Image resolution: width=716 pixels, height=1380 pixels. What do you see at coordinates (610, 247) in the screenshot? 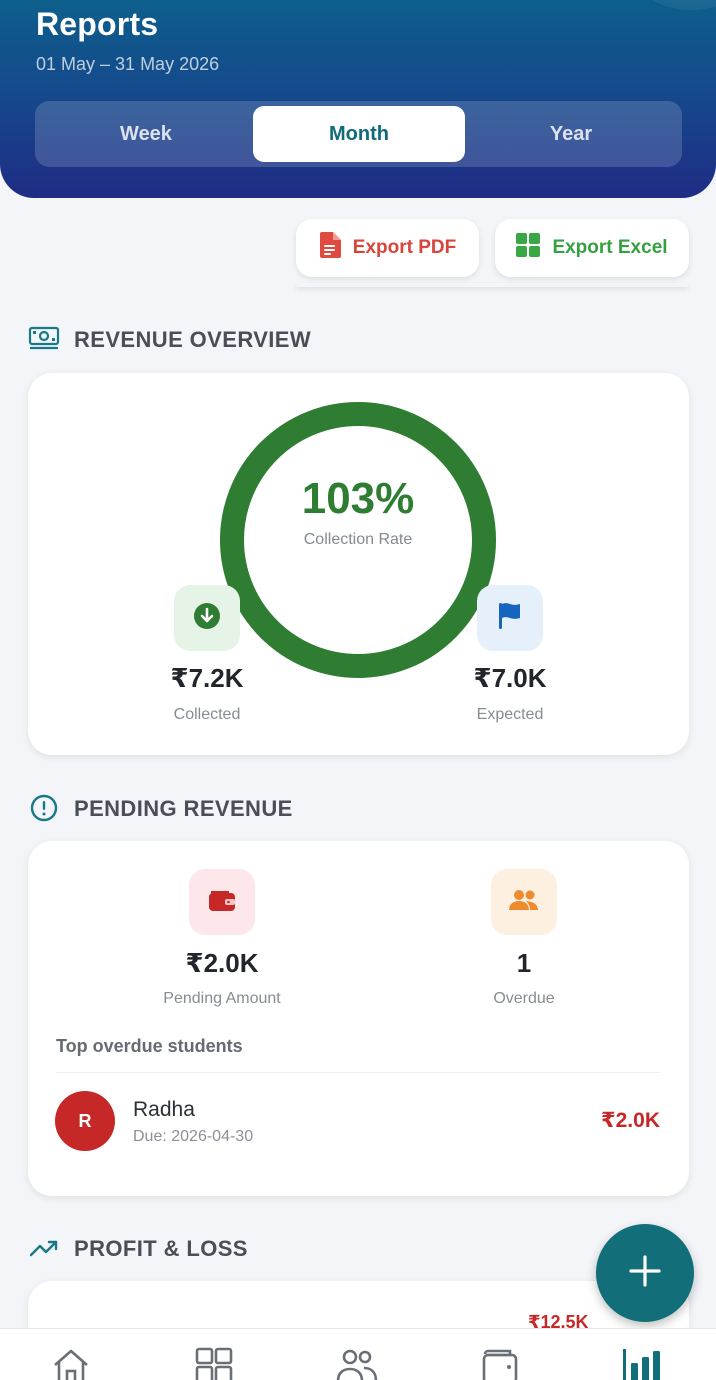
I see `export-excel-label: Export Excel` at bounding box center [610, 247].